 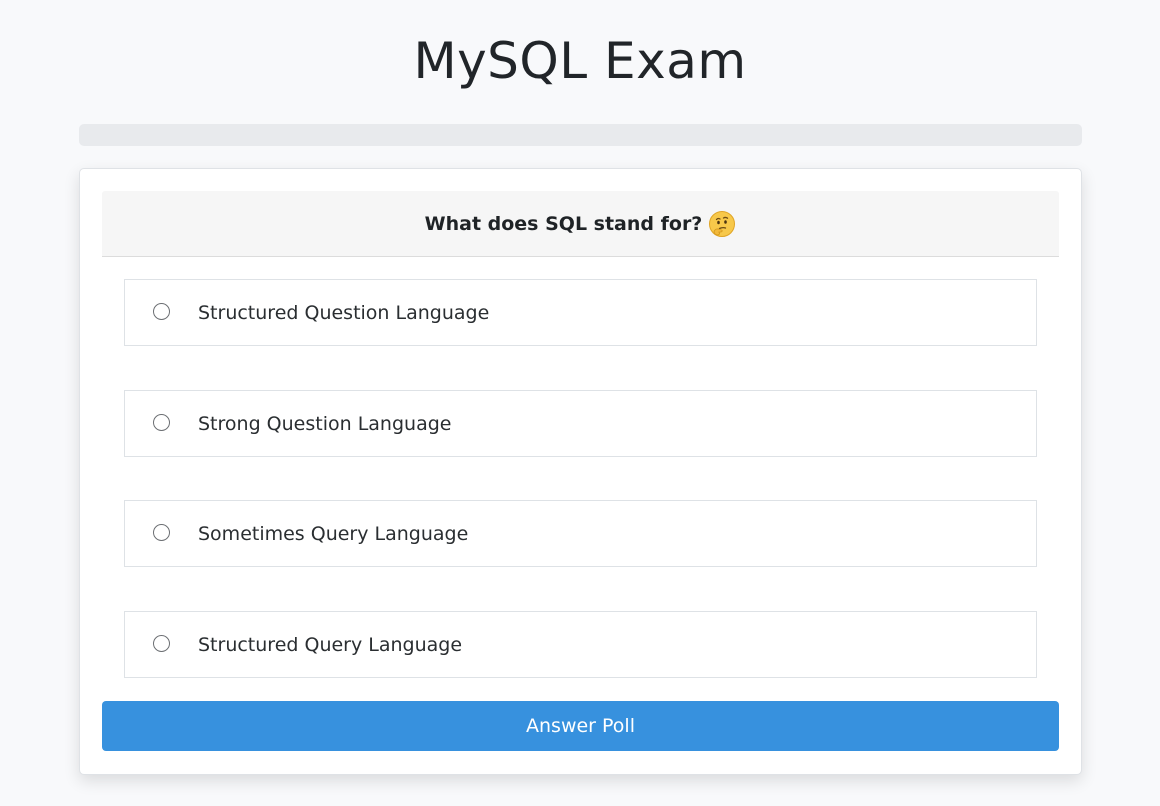 I want to click on option-1: Structured Question Language, so click(x=580, y=312).